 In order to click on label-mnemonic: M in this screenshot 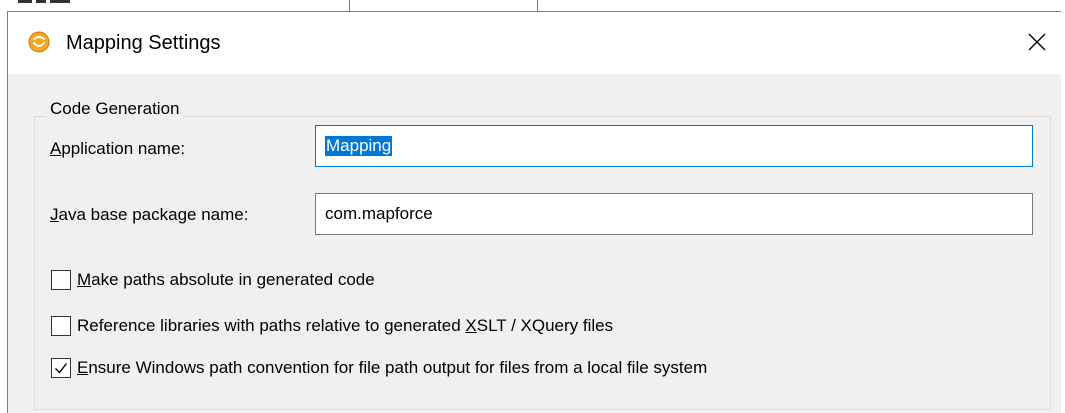, I will do `click(84, 279)`.